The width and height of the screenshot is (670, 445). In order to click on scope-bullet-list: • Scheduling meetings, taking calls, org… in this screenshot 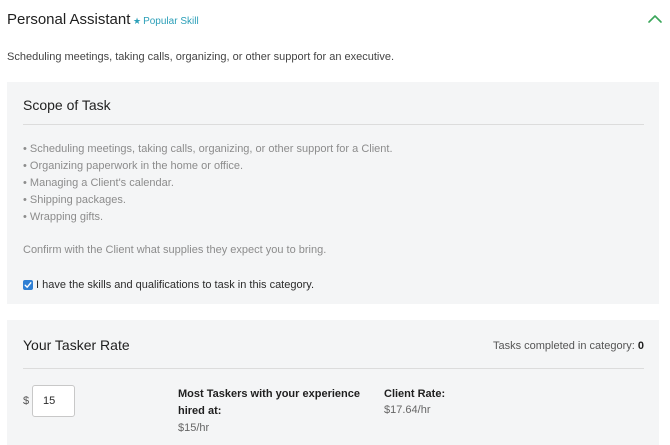, I will do `click(208, 183)`.